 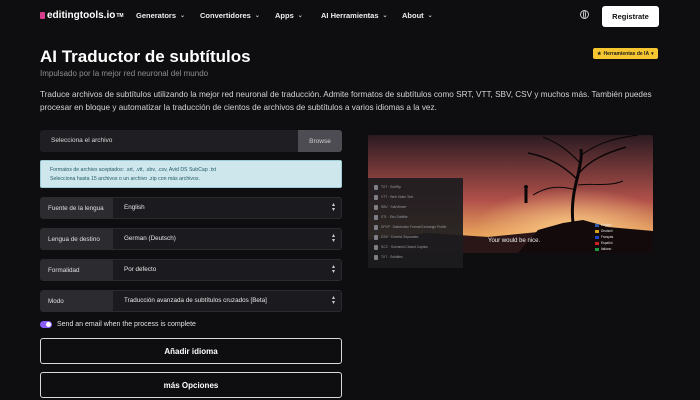 What do you see at coordinates (145, 56) in the screenshot?
I see `page-title: AI Traductor de subtítulos` at bounding box center [145, 56].